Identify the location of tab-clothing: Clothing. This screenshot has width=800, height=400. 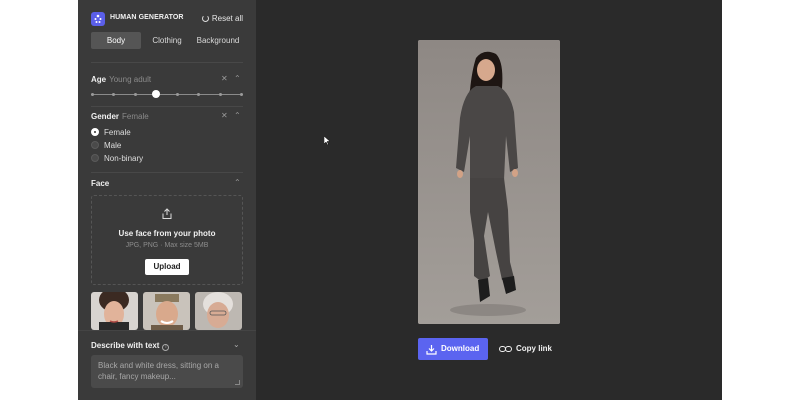
(167, 40).